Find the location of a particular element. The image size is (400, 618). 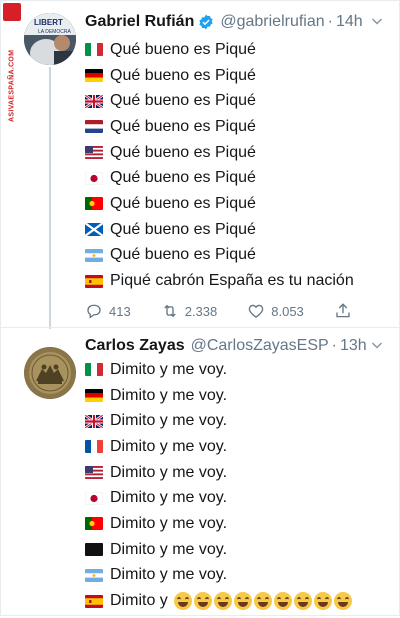

user-handle: @gabrielrufian is located at coordinates (272, 22).